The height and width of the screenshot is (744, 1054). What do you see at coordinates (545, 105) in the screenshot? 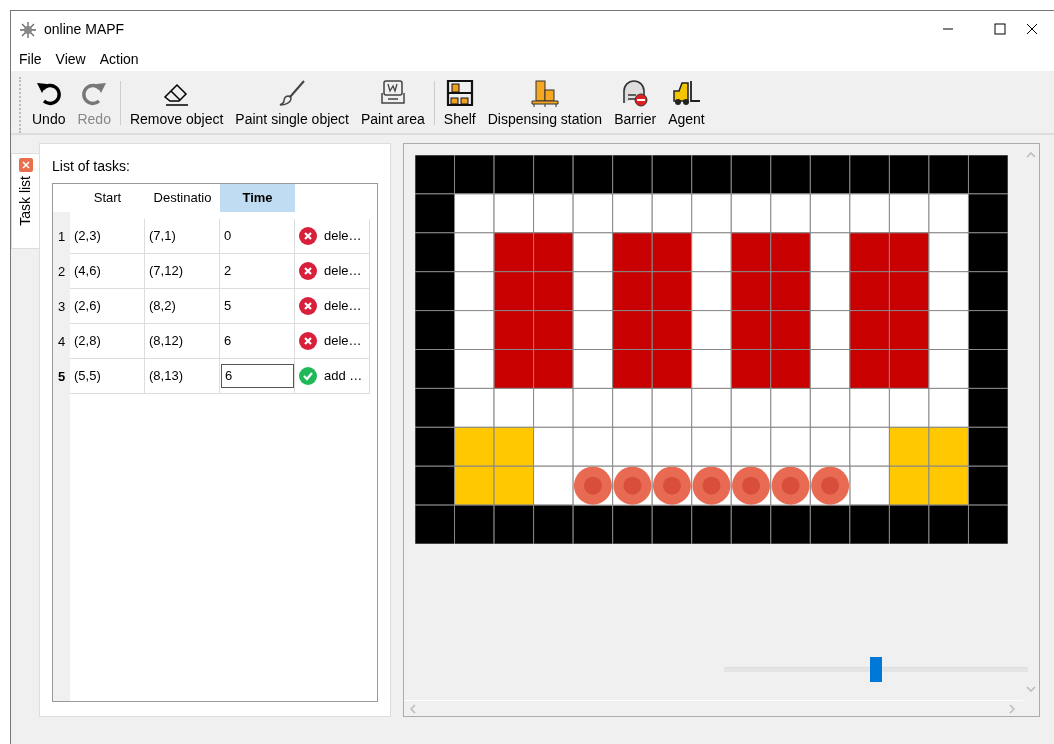
I see `toolbar-button: Dispensing station` at bounding box center [545, 105].